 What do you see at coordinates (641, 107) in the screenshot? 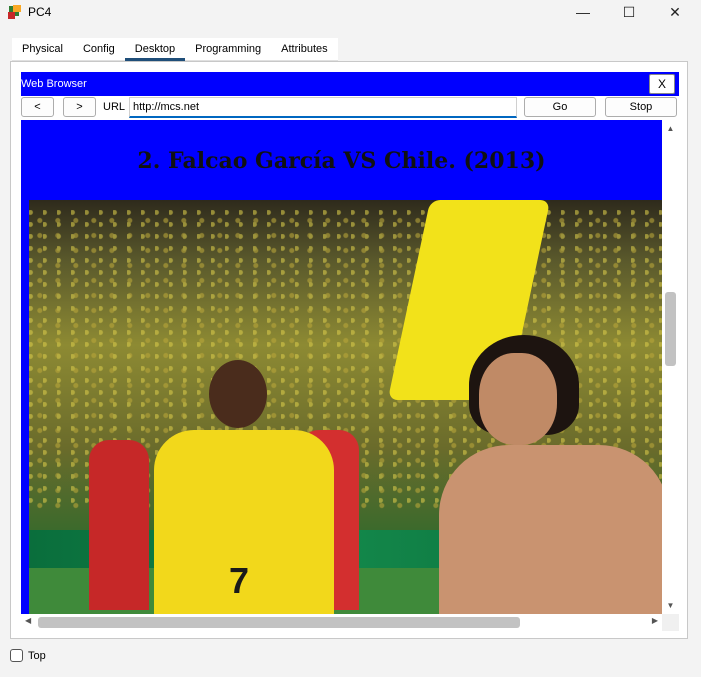
I see `stop-button: Stop` at bounding box center [641, 107].